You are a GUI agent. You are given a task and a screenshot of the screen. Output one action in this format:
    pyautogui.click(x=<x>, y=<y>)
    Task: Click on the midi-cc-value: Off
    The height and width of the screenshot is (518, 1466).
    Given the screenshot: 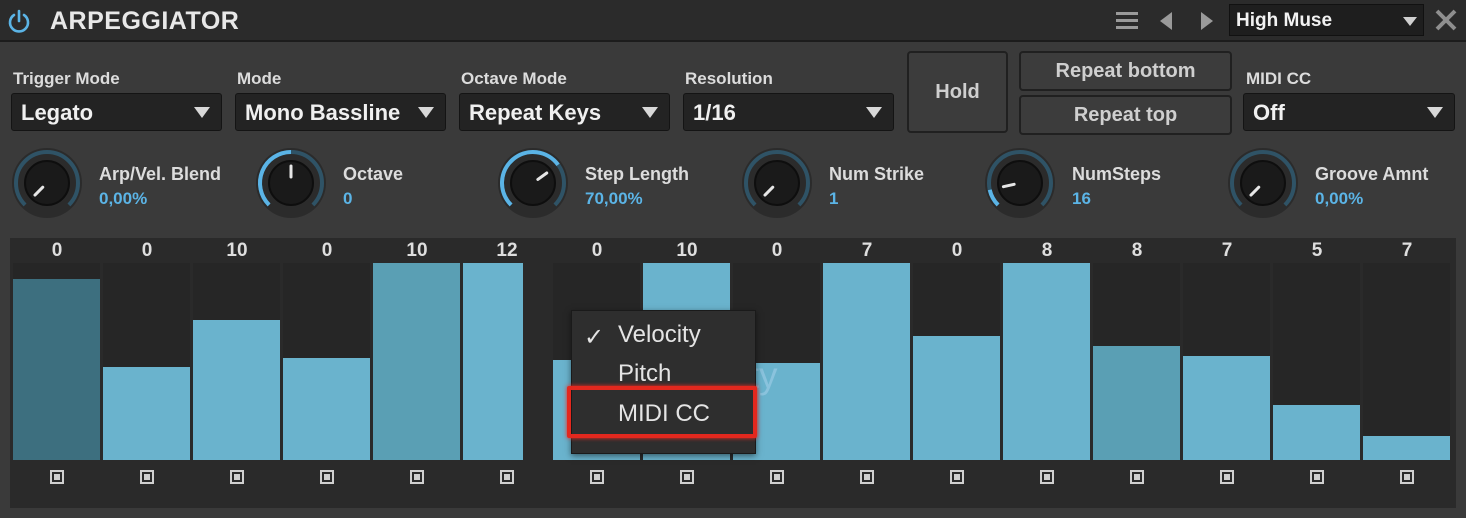 What is the action you would take?
    pyautogui.click(x=1269, y=112)
    